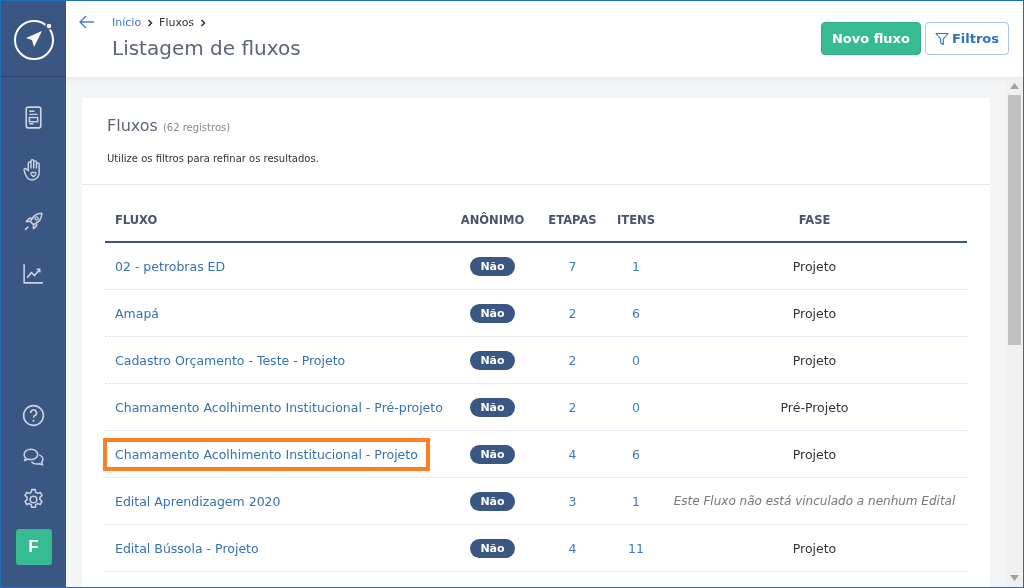  I want to click on back-arrow-icon, so click(87, 22).